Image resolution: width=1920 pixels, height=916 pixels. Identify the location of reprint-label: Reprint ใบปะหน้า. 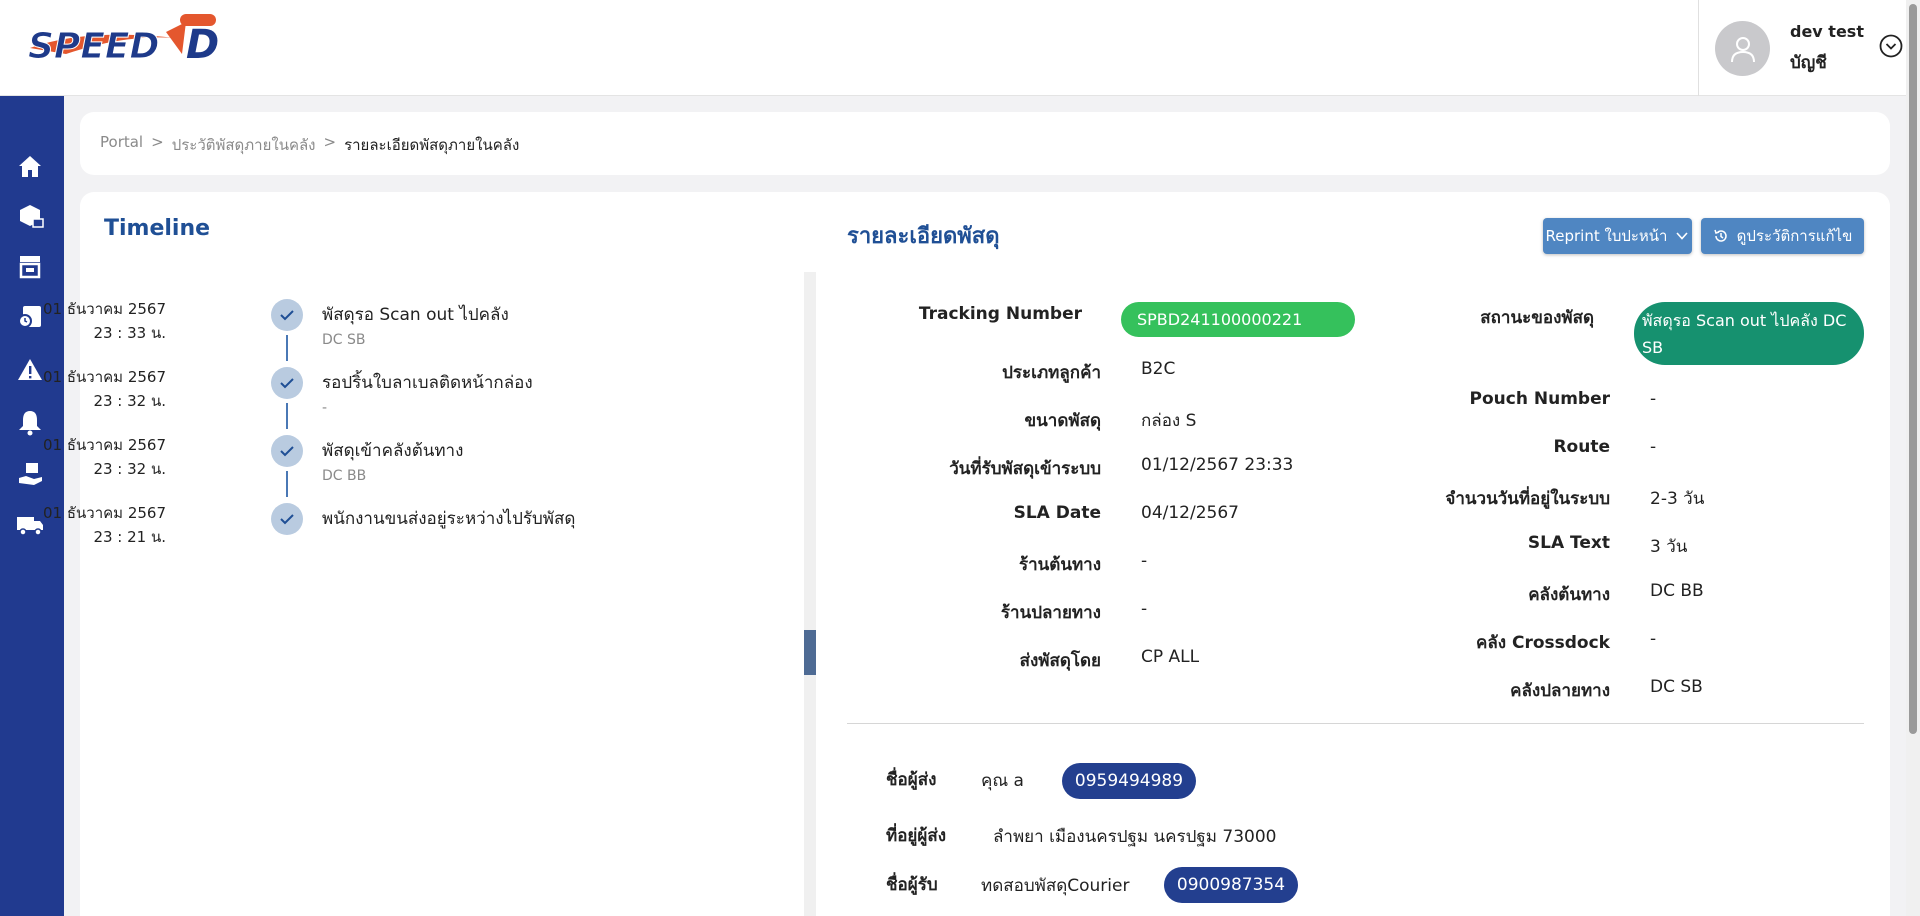
(1606, 236).